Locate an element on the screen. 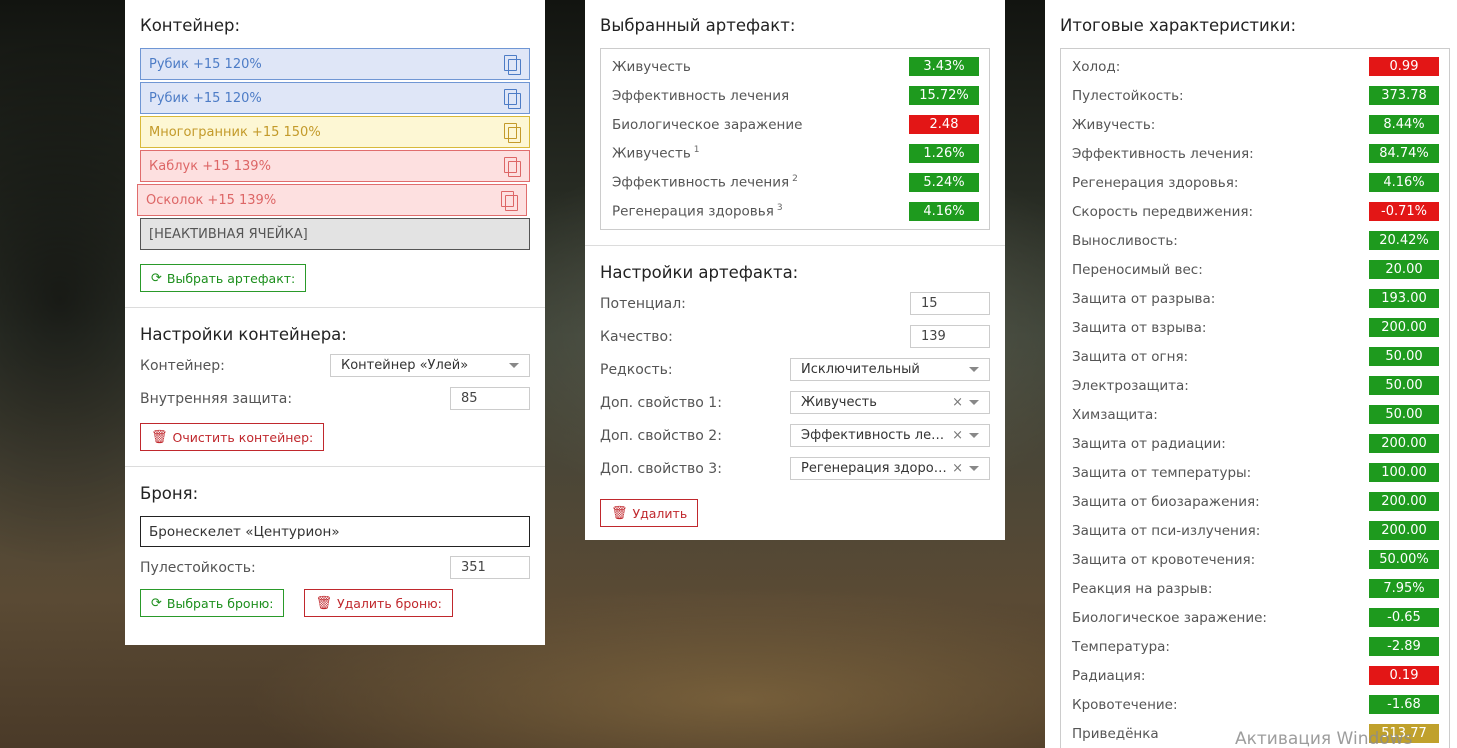 The width and height of the screenshot is (1457, 748). totals-stat-row: Живучесть: 8.44% is located at coordinates (1255, 124).